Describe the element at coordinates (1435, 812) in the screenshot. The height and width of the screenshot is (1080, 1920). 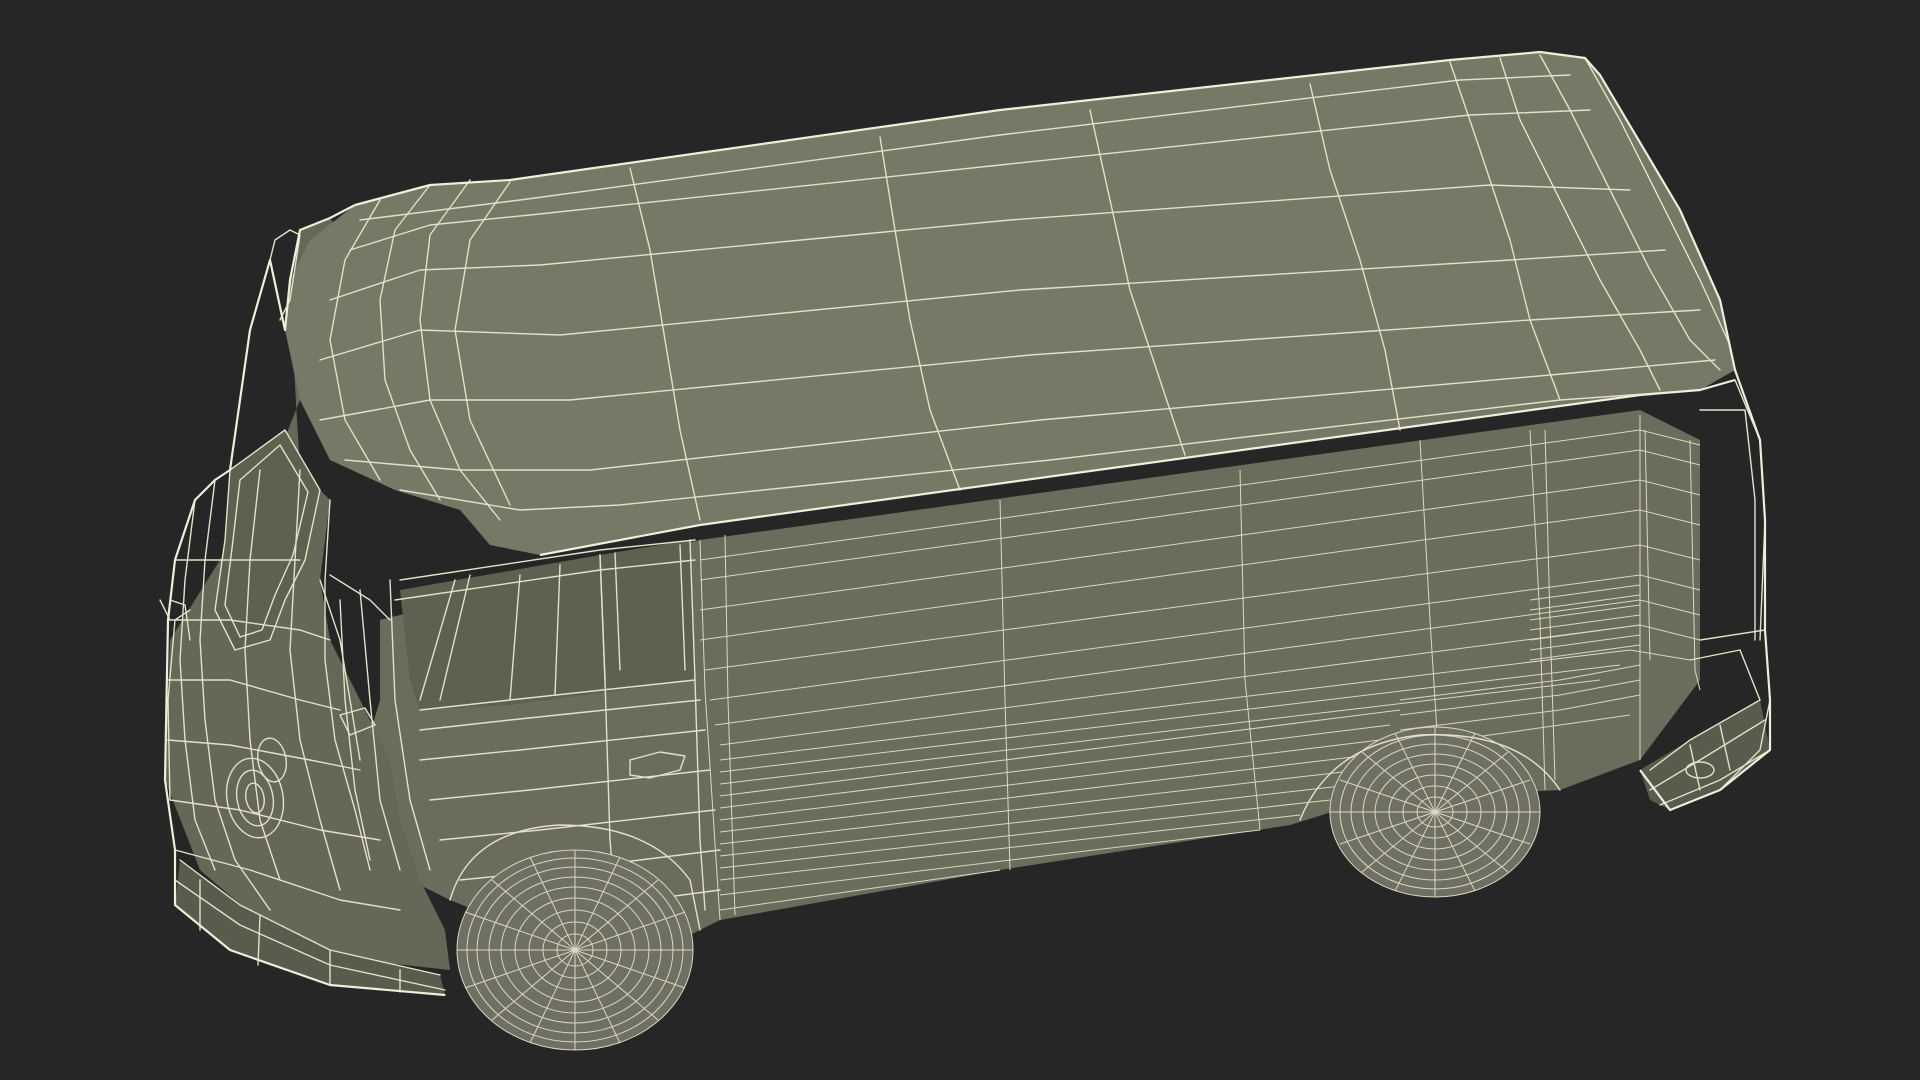
I see `rear-wheel` at that location.